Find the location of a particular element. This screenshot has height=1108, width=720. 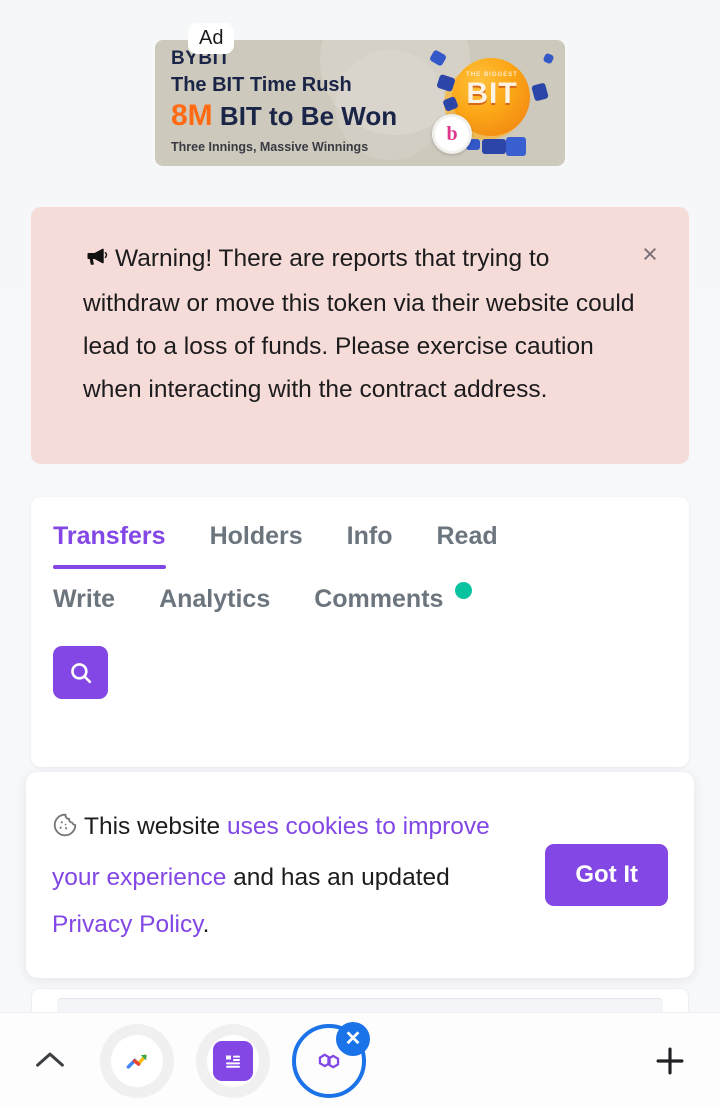

tab-analytics: Analytics is located at coordinates (214, 602).